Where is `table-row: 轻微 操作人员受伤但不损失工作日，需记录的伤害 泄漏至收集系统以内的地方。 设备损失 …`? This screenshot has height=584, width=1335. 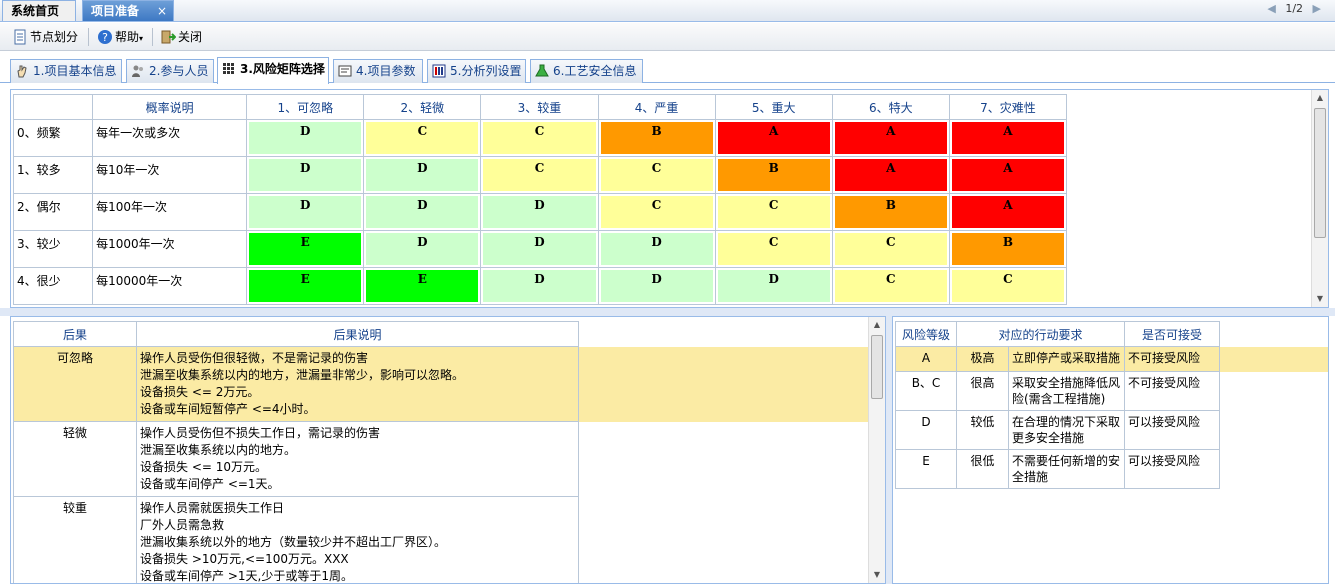
table-row: 轻微 操作人员受伤但不损失工作日，需记录的伤害 泄漏至收集系统以内的地方。 设备损失 … is located at coordinates (441, 459).